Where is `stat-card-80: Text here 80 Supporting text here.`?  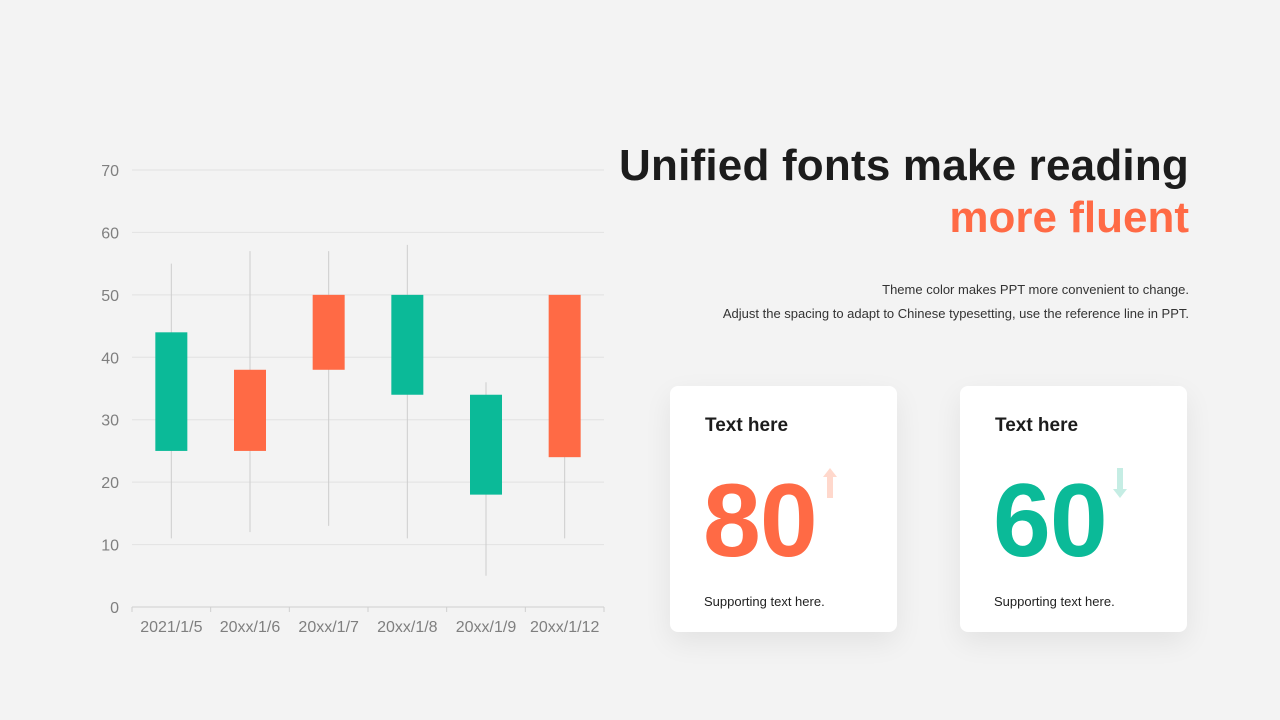
stat-card-80: Text here 80 Supporting text here. is located at coordinates (783, 509).